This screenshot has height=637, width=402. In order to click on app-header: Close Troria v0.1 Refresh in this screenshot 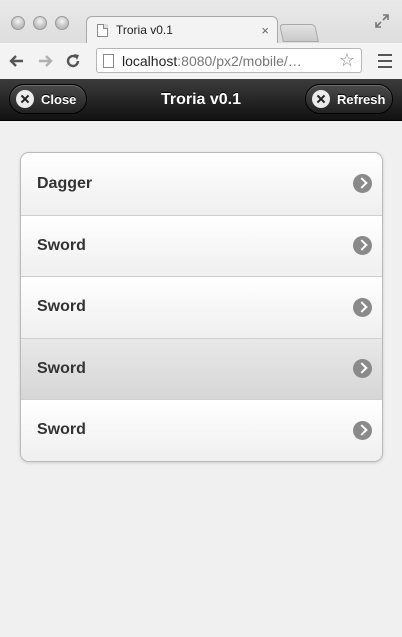, I will do `click(201, 100)`.